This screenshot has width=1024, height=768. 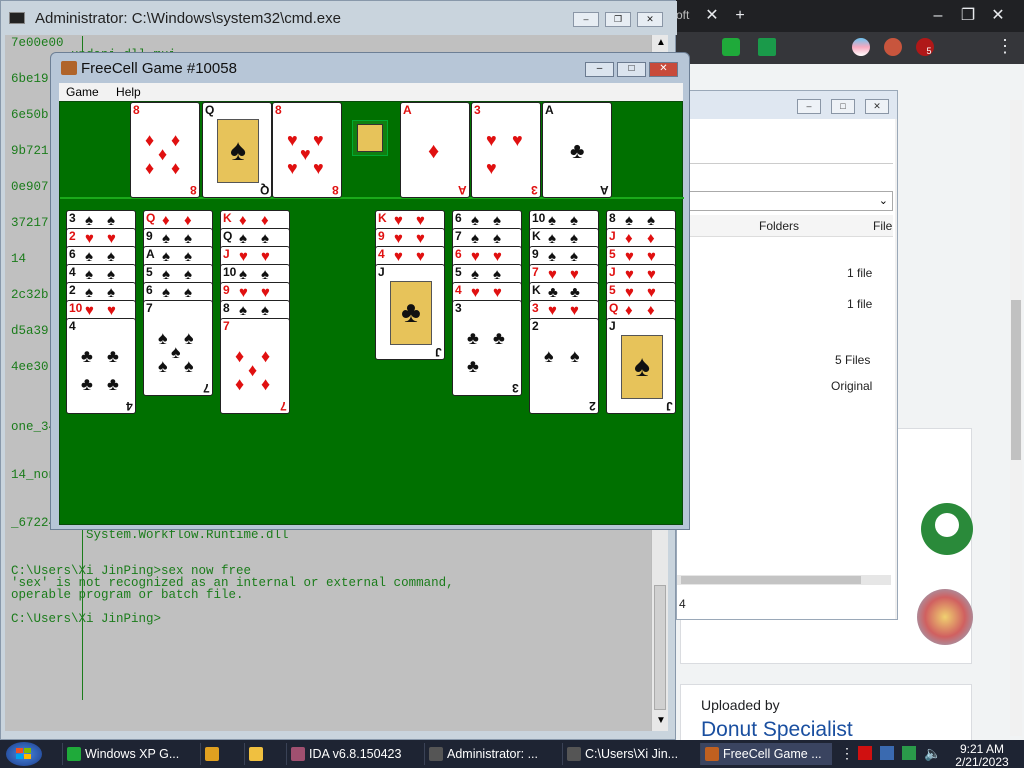 I want to click on tableau-card: 7 7 ♠ ♠ ♠ ♠ ♠, so click(x=178, y=348).